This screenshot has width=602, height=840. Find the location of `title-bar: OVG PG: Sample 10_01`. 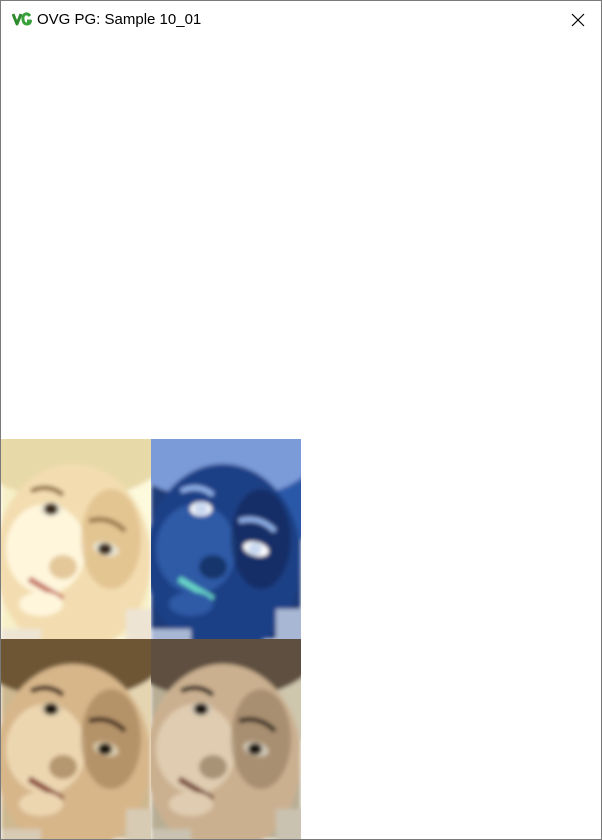

title-bar: OVG PG: Sample 10_01 is located at coordinates (301, 19).